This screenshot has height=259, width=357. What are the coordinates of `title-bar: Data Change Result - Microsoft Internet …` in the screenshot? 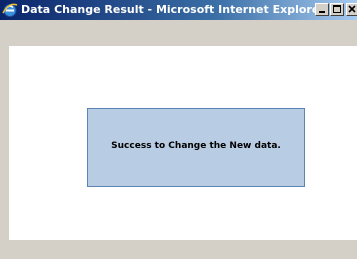 It's located at (178, 10).